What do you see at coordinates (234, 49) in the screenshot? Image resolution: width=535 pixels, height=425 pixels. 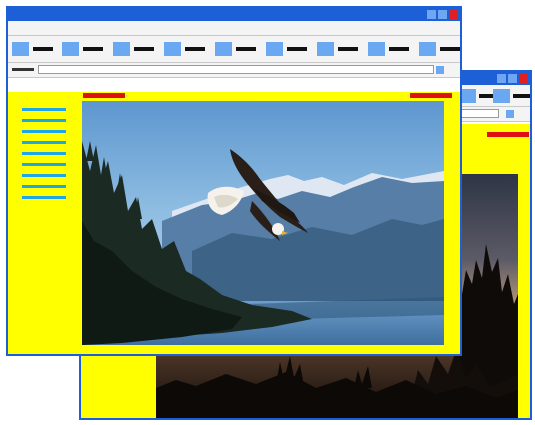 I see `front-window-toolbar` at bounding box center [234, 49].